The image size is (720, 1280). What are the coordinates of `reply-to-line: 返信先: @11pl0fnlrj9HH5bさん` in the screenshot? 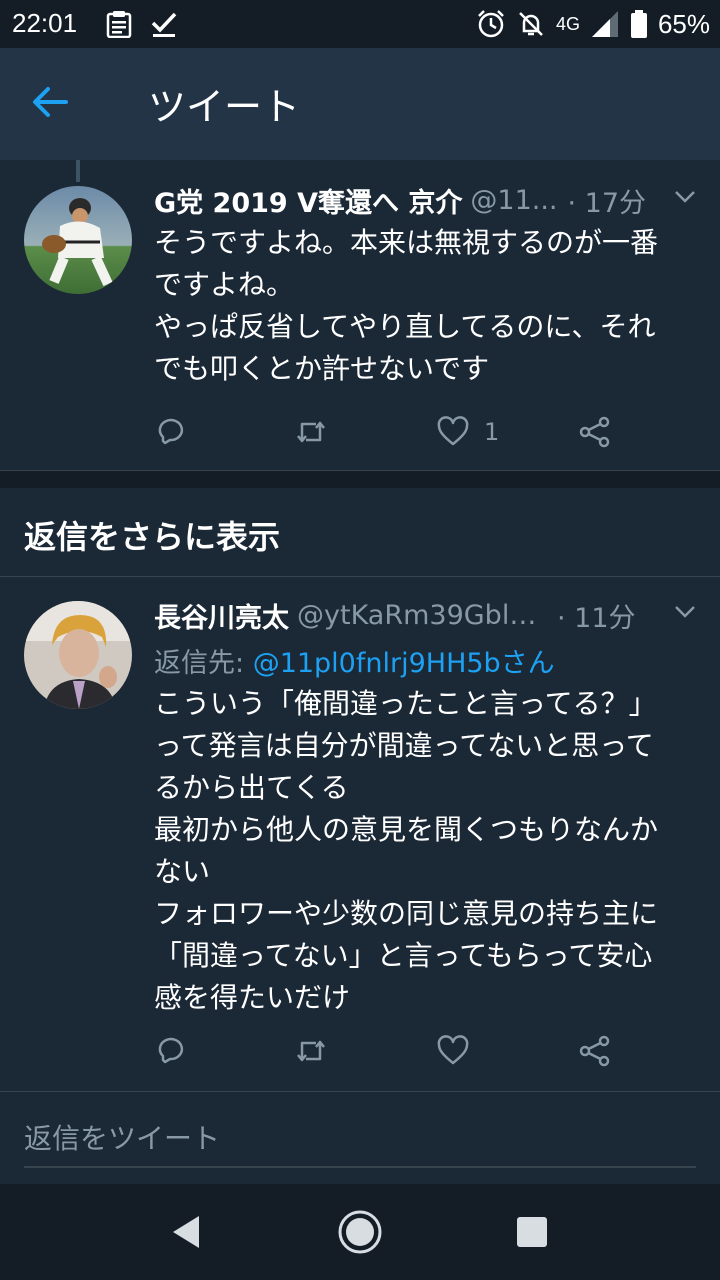 It's located at (354, 660).